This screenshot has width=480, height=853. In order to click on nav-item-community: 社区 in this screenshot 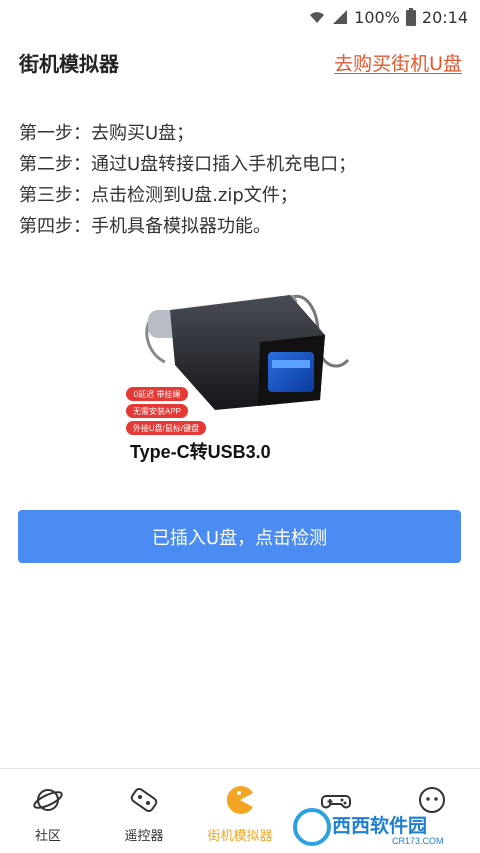, I will do `click(48, 811)`.